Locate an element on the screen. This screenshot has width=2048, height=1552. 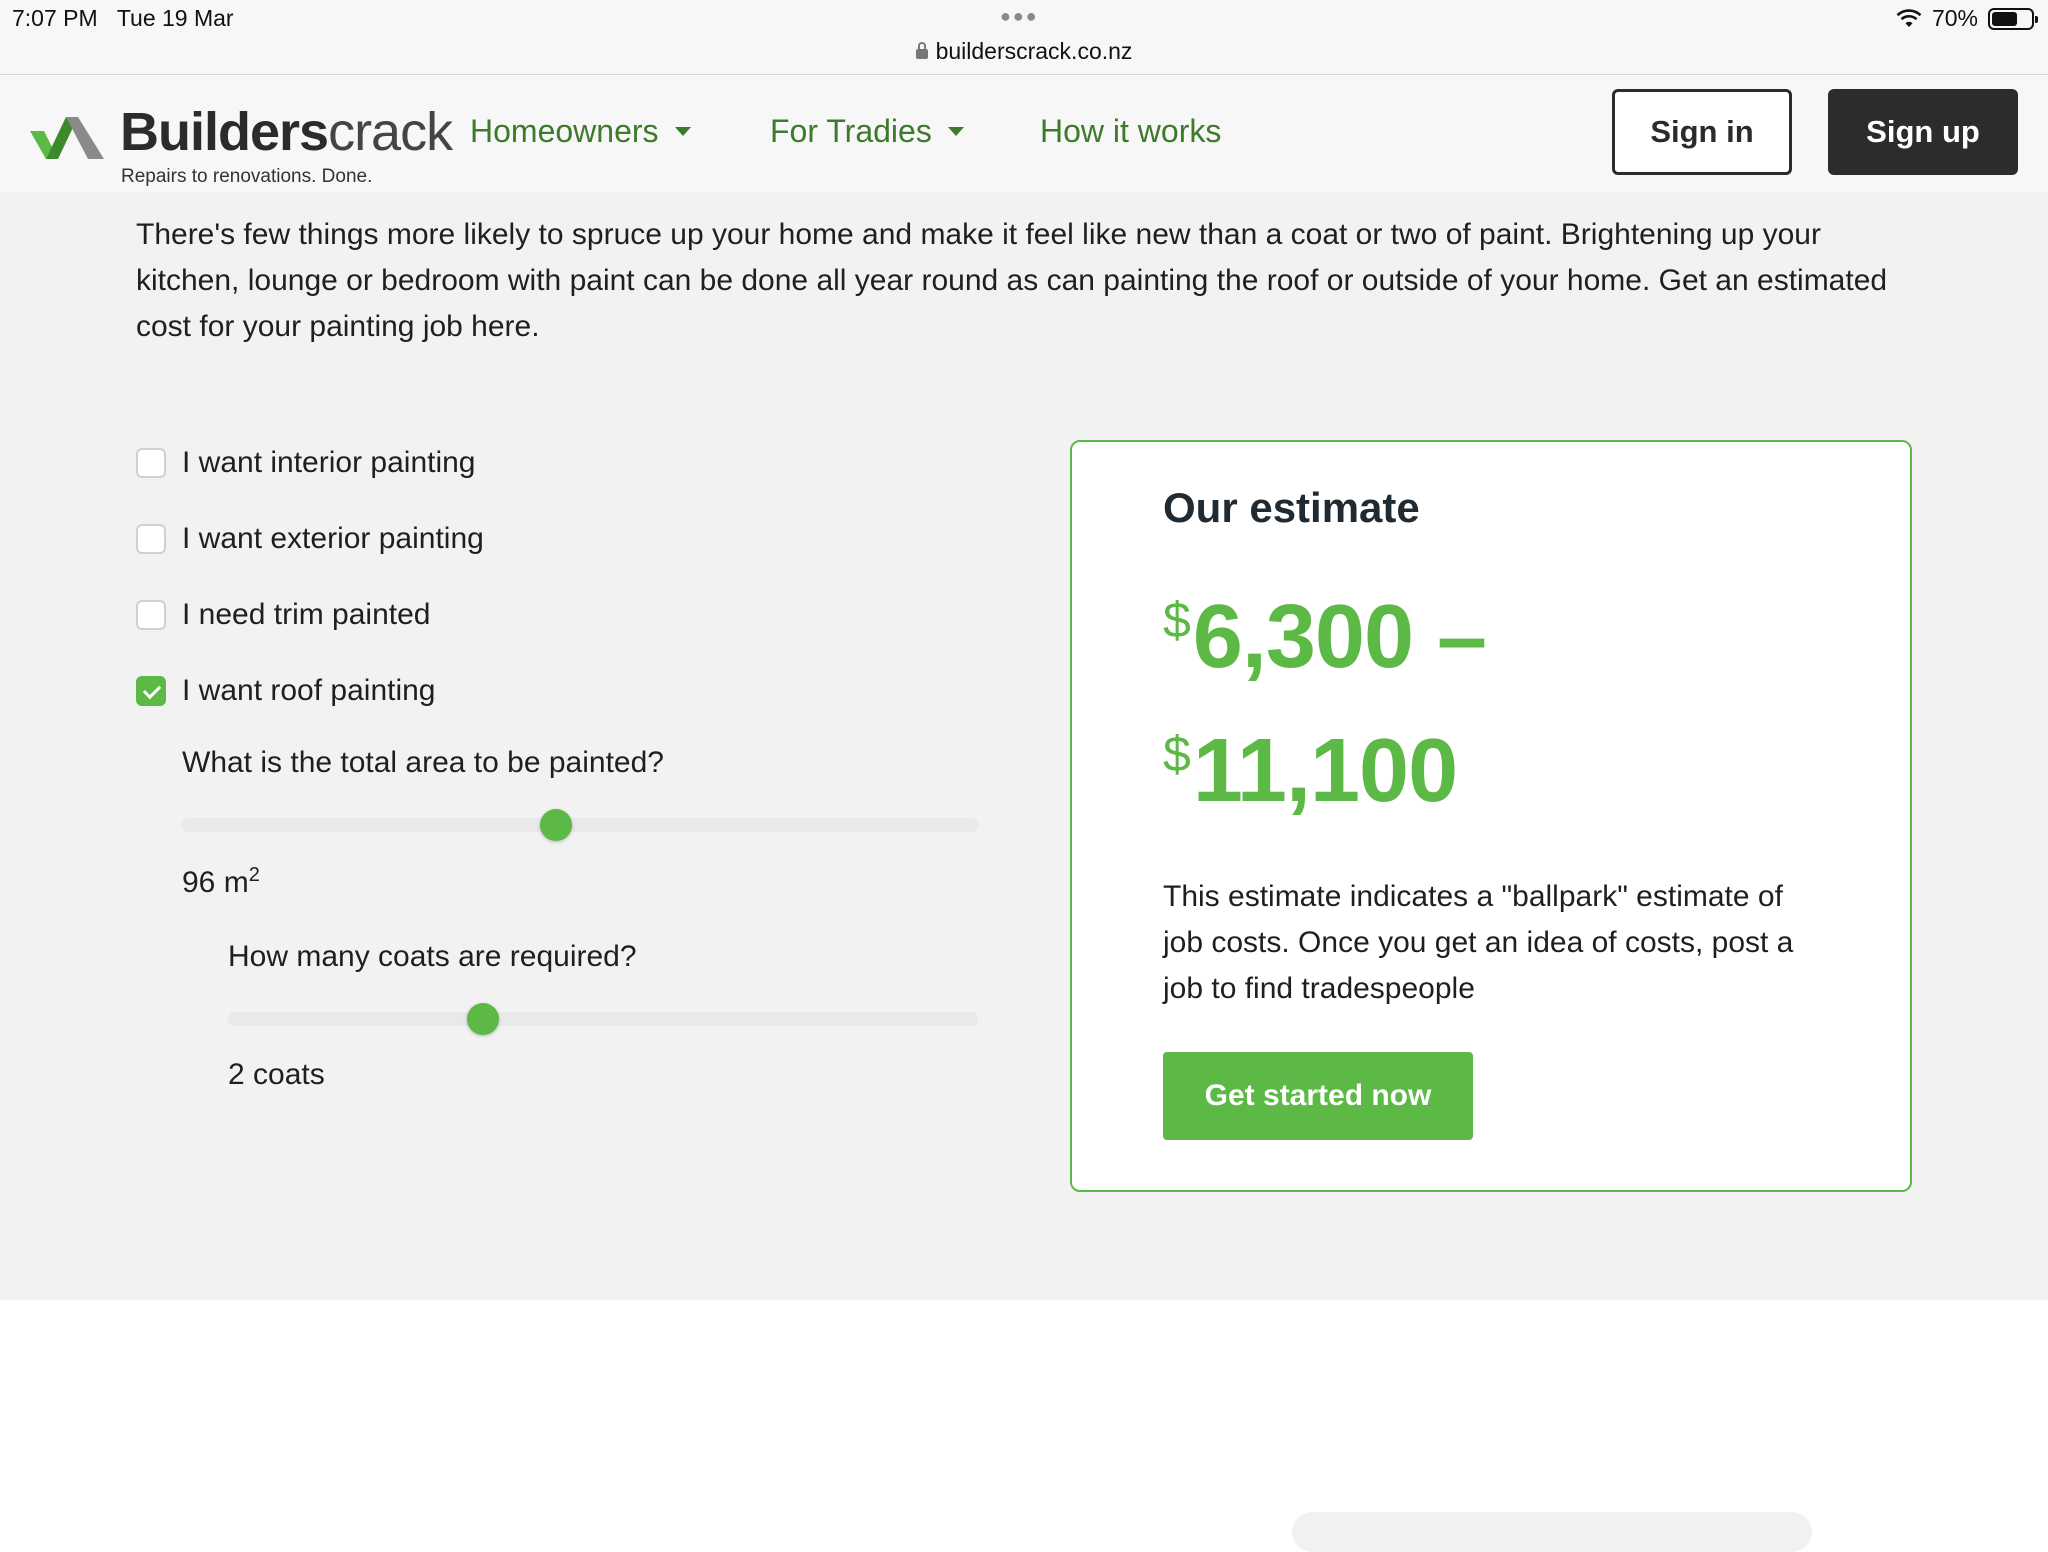
url-text: builderscrack.co.nz is located at coordinates (1034, 51).